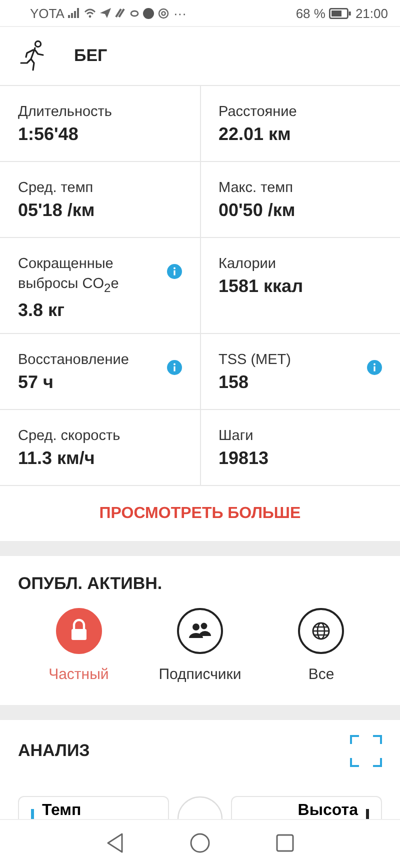  Describe the element at coordinates (90, 583) in the screenshot. I see `section-title: ОПУБЛ. АКТИВН.` at that location.